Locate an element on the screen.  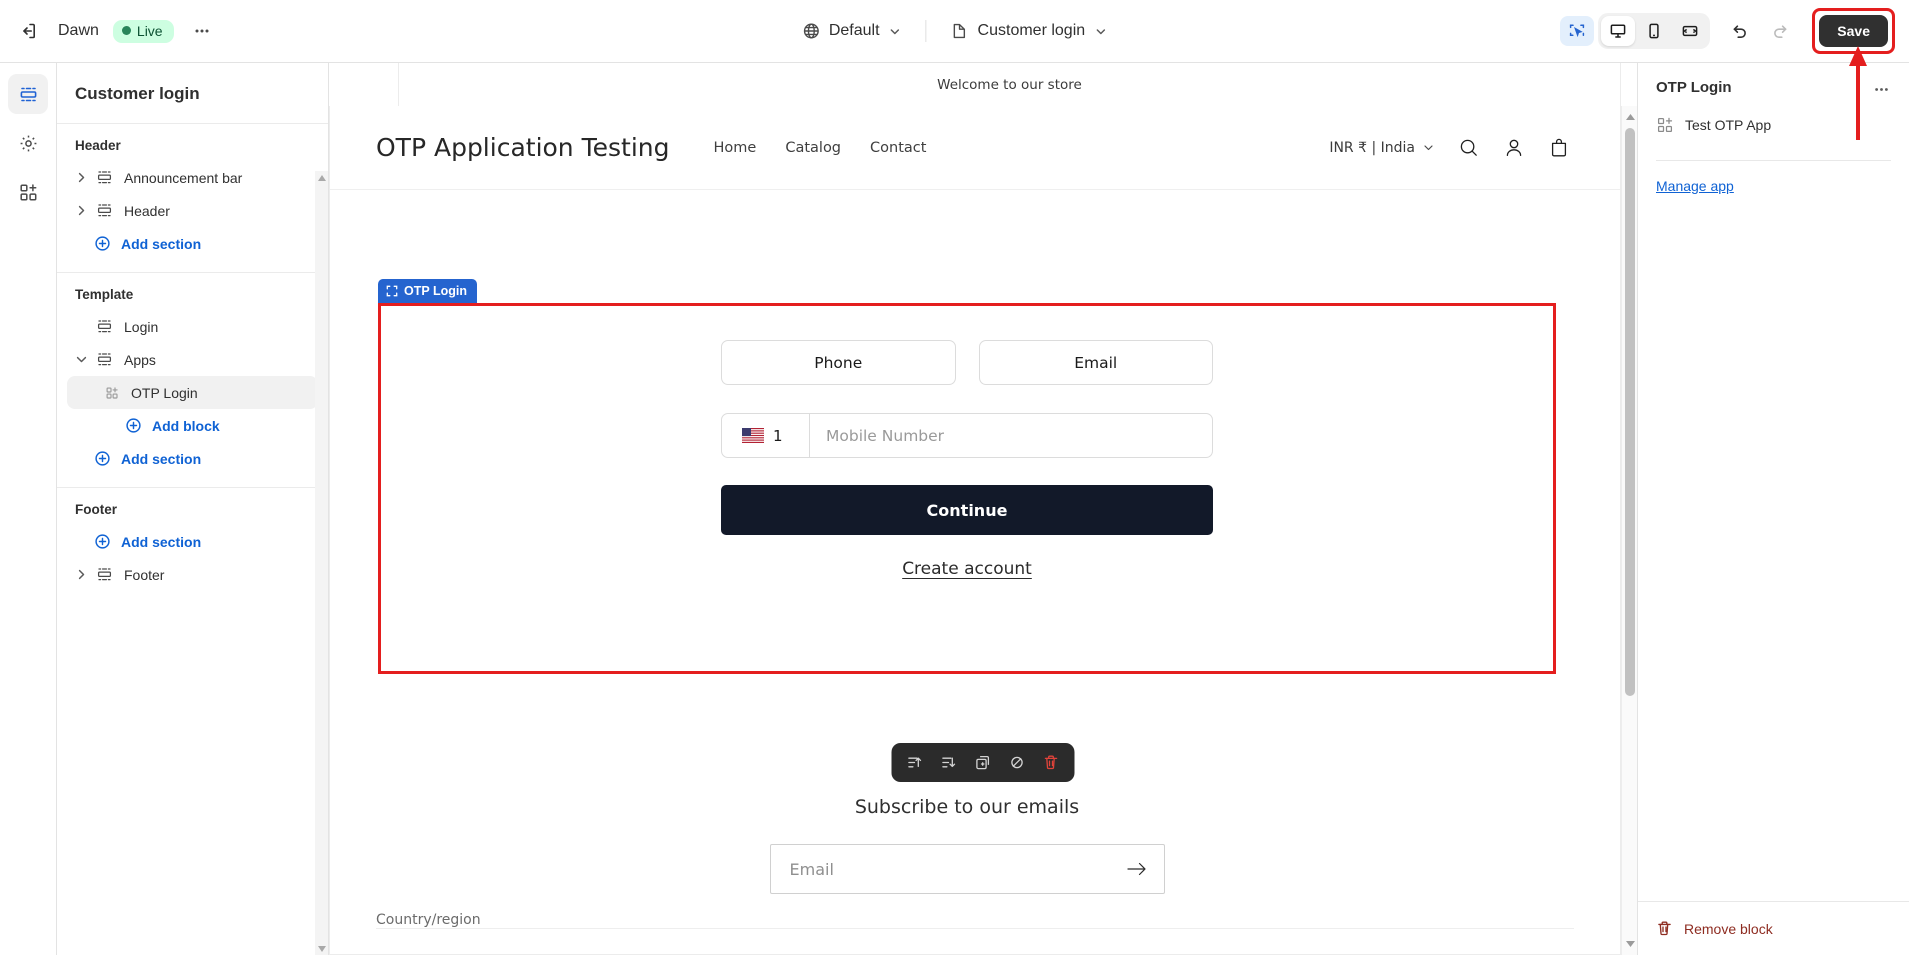
newsletter-email-input is located at coordinates (957, 869).